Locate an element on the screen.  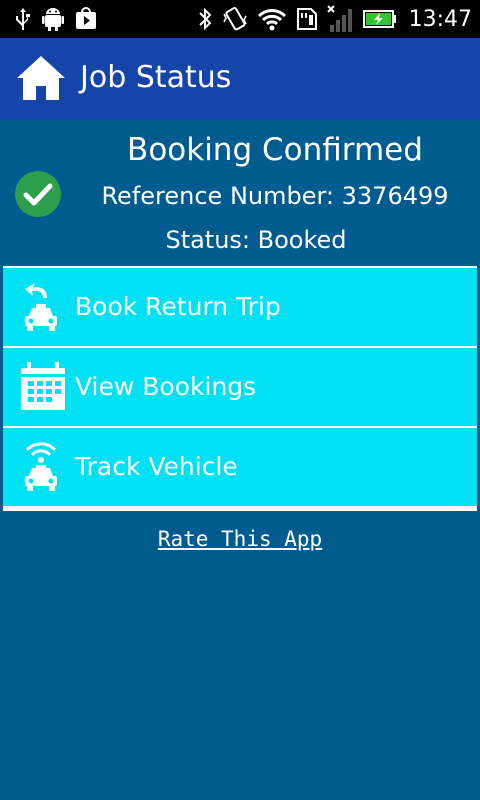
play-store-icon is located at coordinates (86, 18).